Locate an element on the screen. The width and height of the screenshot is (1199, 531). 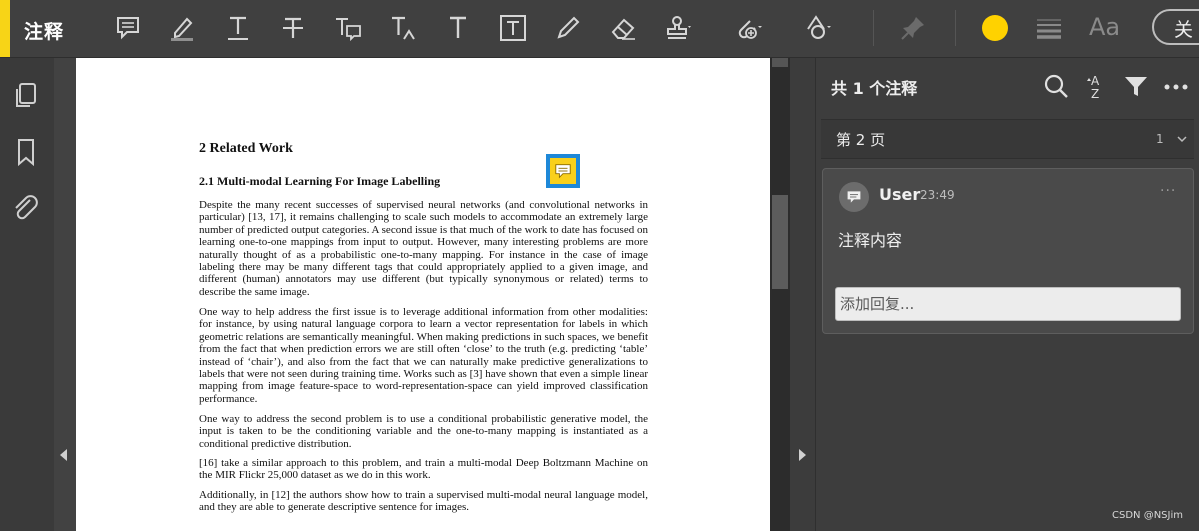
svg-text: A is located at coordinates (1095, 81).